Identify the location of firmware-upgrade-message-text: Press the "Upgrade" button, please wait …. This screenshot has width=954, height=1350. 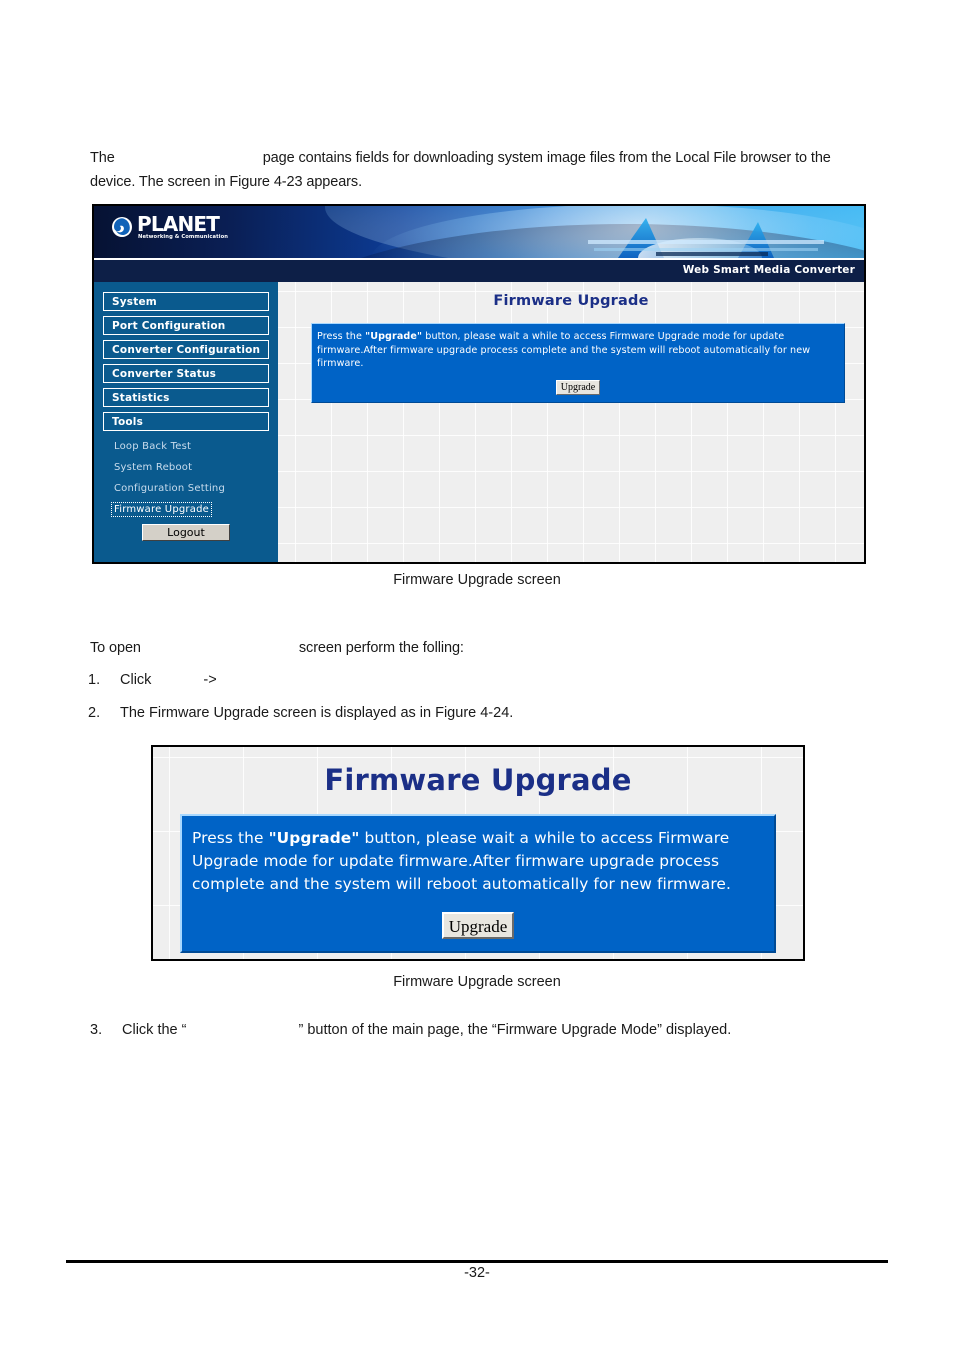
(578, 350).